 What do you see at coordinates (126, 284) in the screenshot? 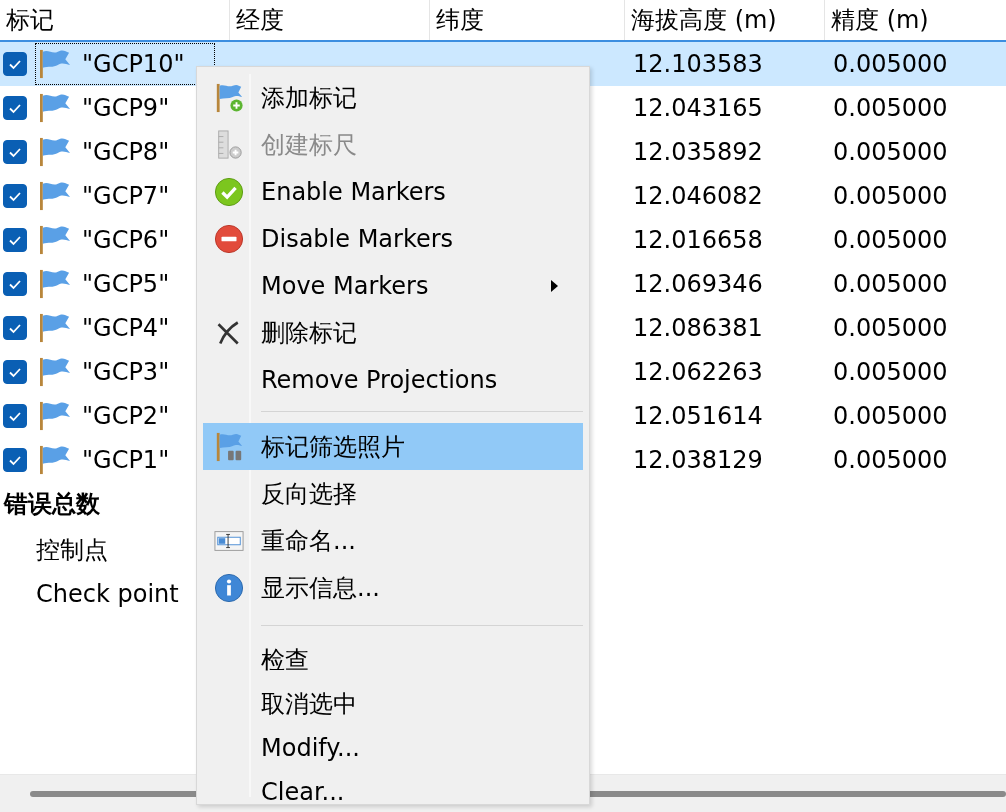
I see `marker-name: "GCP5"` at bounding box center [126, 284].